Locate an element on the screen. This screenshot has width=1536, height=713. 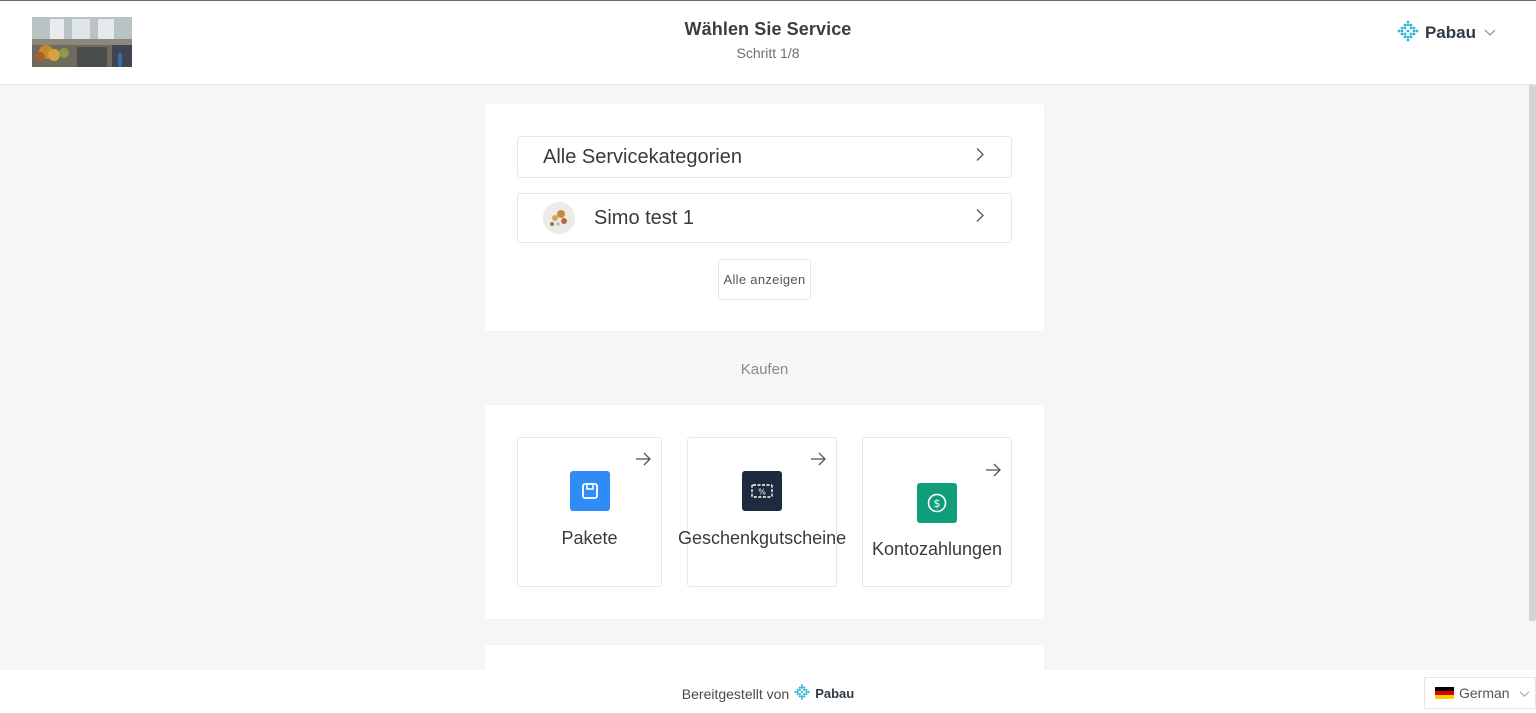
all-categories-label: Alle Servicekategorien is located at coordinates (642, 156).